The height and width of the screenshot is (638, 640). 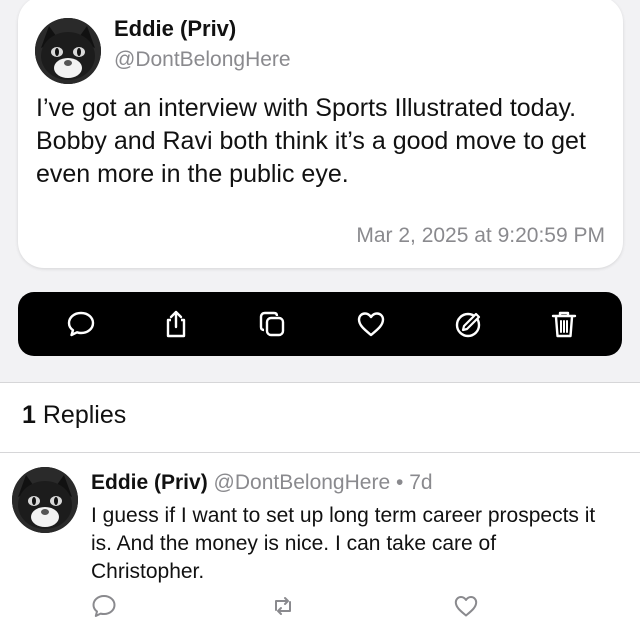 I want to click on reply-button, so click(x=106, y=608).